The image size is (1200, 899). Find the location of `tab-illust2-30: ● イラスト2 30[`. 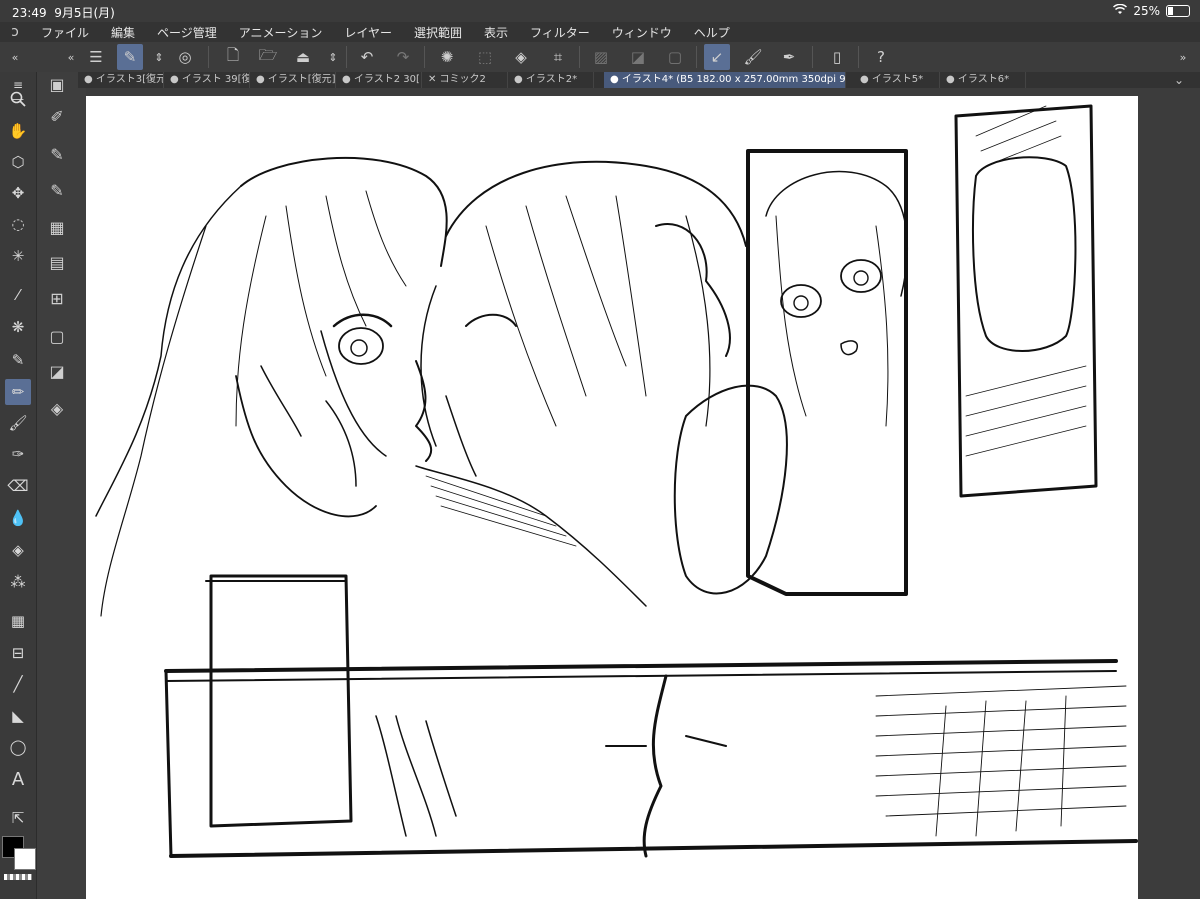

tab-illust2-30: ● イラスト2 30[ is located at coordinates (379, 80).